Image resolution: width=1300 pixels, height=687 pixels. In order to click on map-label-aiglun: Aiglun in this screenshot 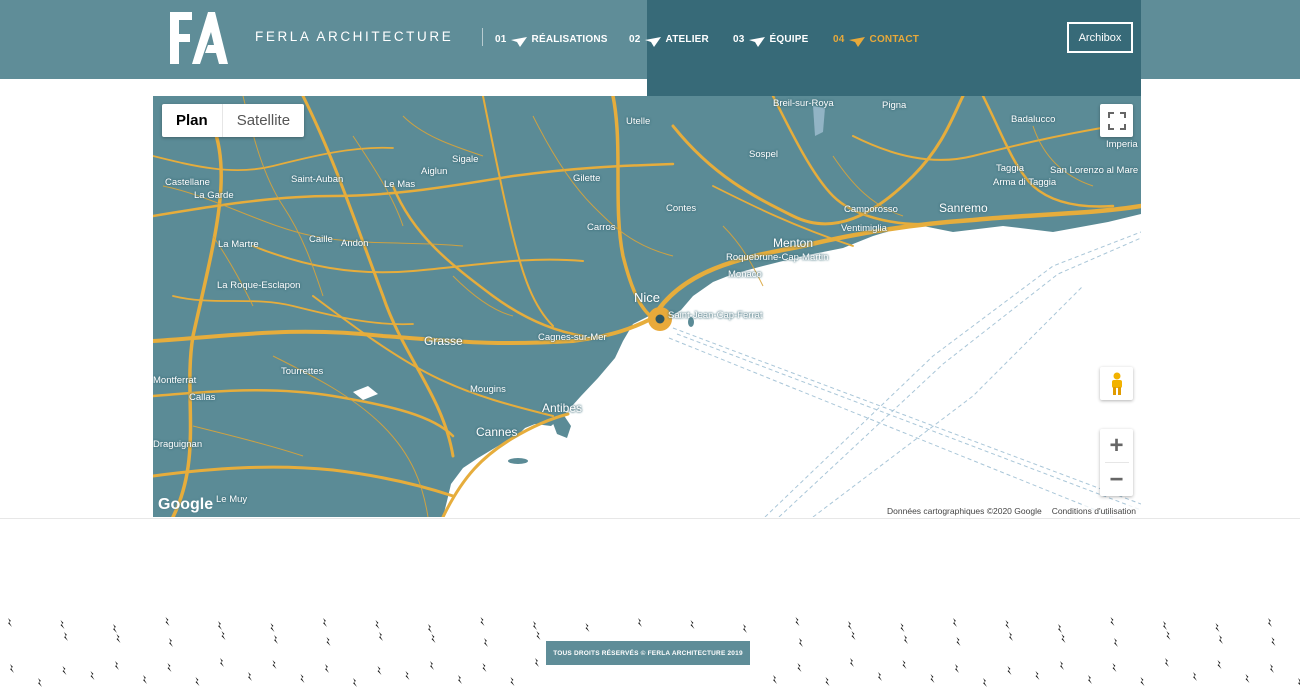, I will do `click(434, 171)`.